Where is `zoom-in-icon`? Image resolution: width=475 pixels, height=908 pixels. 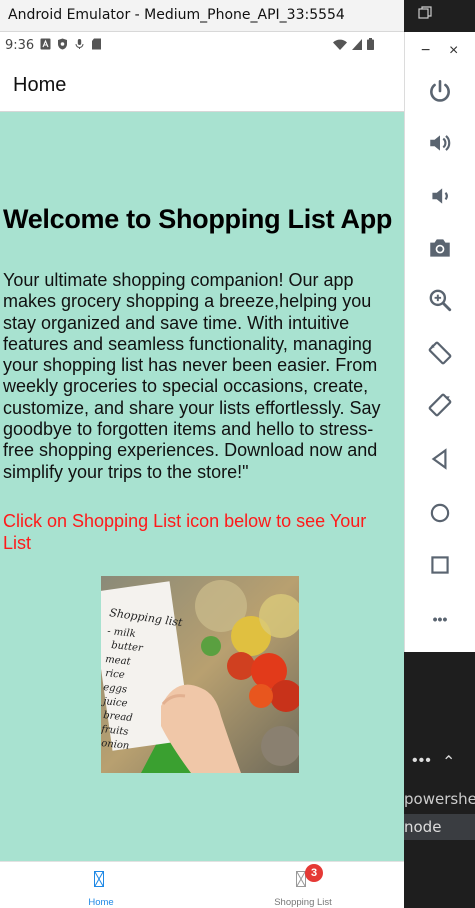 zoom-in-icon is located at coordinates (440, 300).